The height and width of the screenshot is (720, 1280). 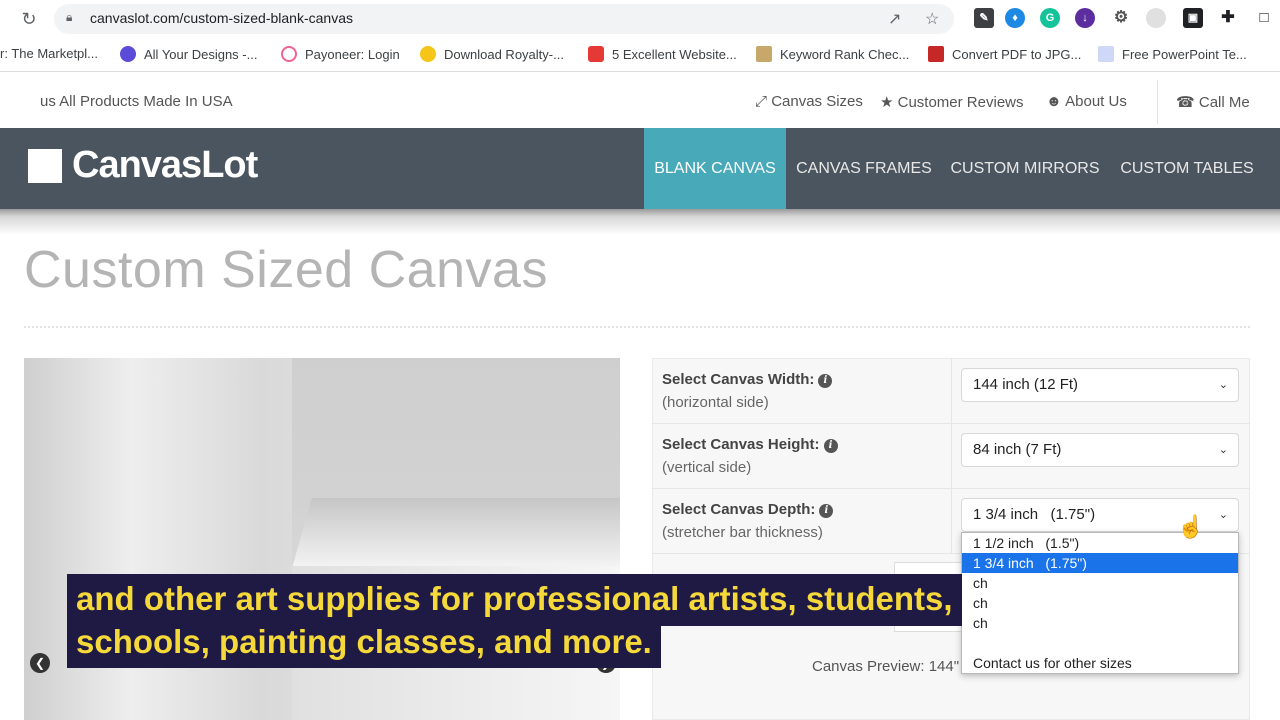 What do you see at coordinates (45, 166) in the screenshot?
I see `logo-square-icon` at bounding box center [45, 166].